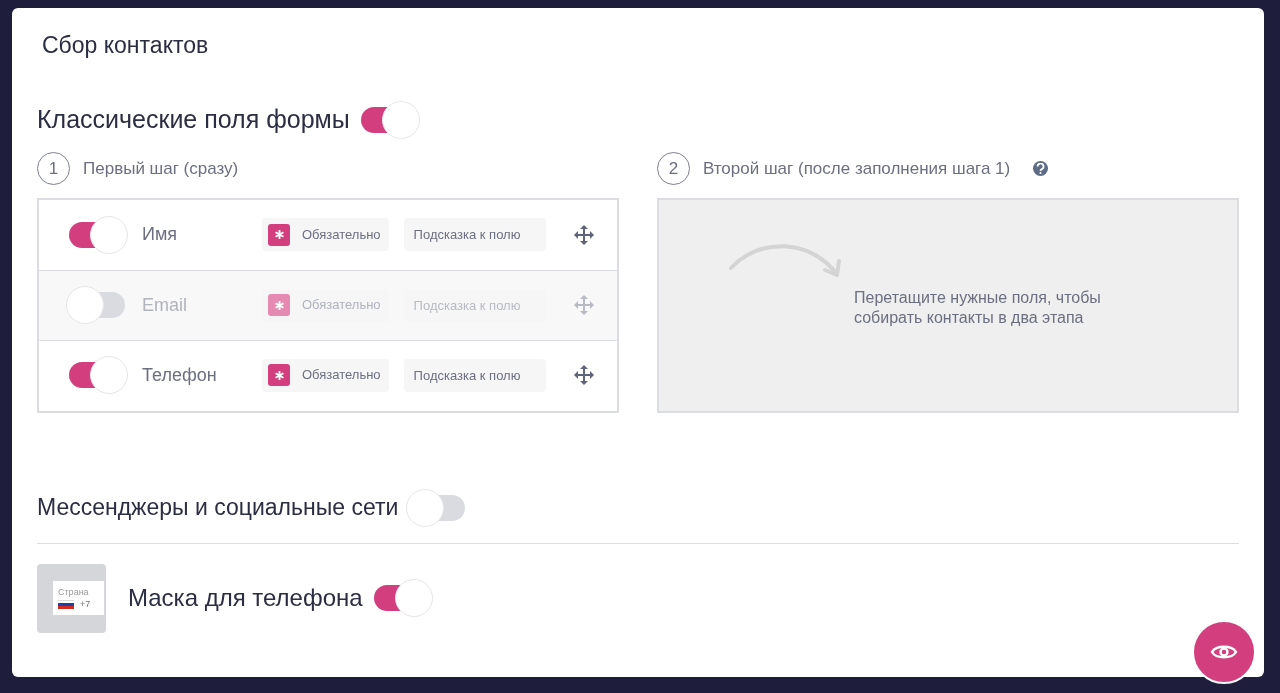 The width and height of the screenshot is (1280, 693). I want to click on field-label: Телефон, so click(180, 375).